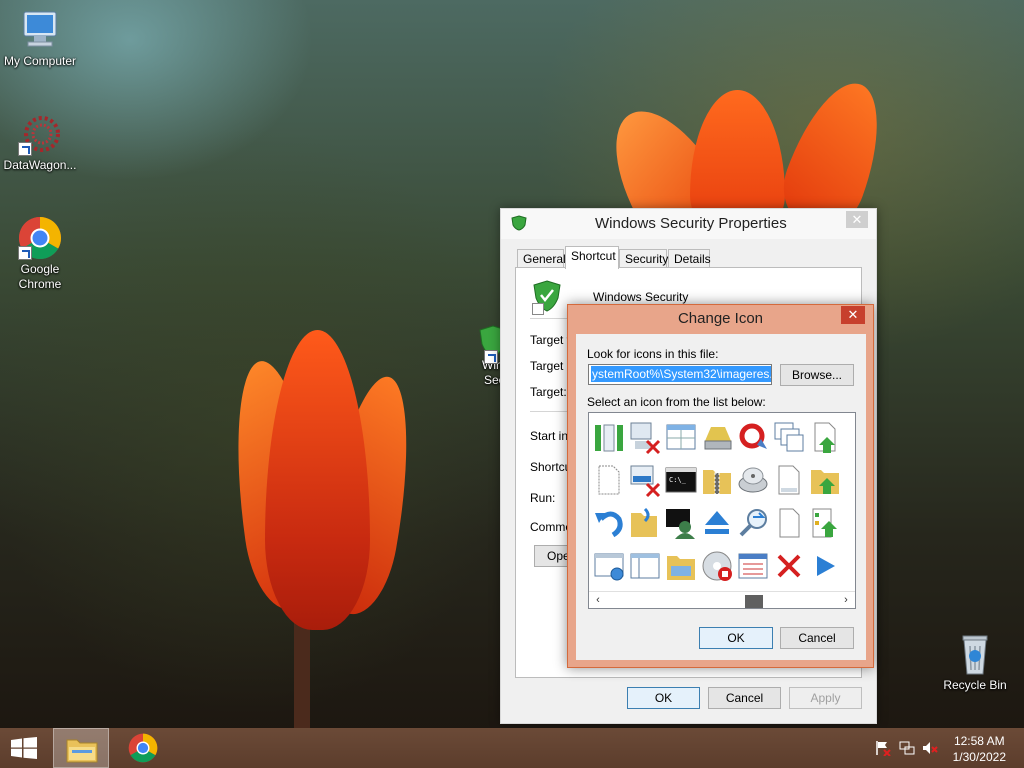 Image resolution: width=1024 pixels, height=768 pixels. What do you see at coordinates (40, 134) in the screenshot?
I see `datawagon-icon` at bounding box center [40, 134].